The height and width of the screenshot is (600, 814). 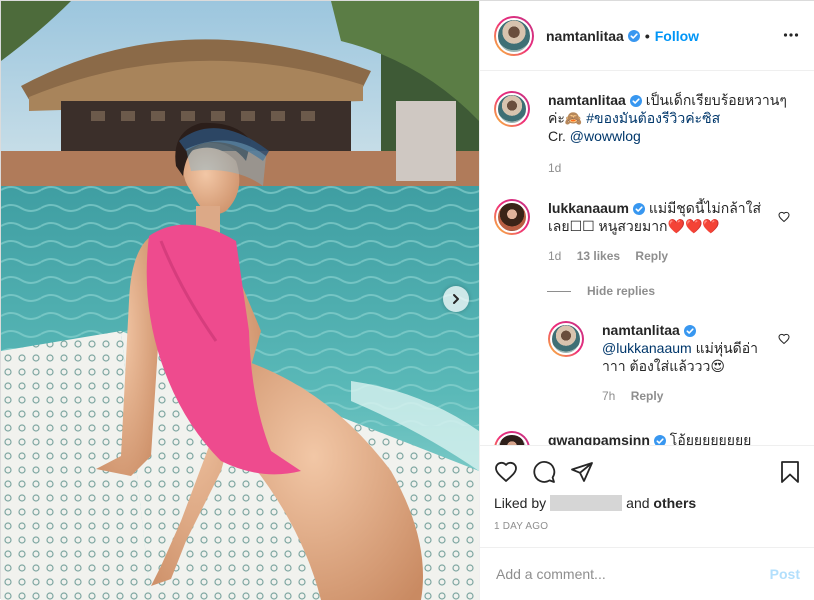 I want to click on next-photo-button, so click(x=456, y=299).